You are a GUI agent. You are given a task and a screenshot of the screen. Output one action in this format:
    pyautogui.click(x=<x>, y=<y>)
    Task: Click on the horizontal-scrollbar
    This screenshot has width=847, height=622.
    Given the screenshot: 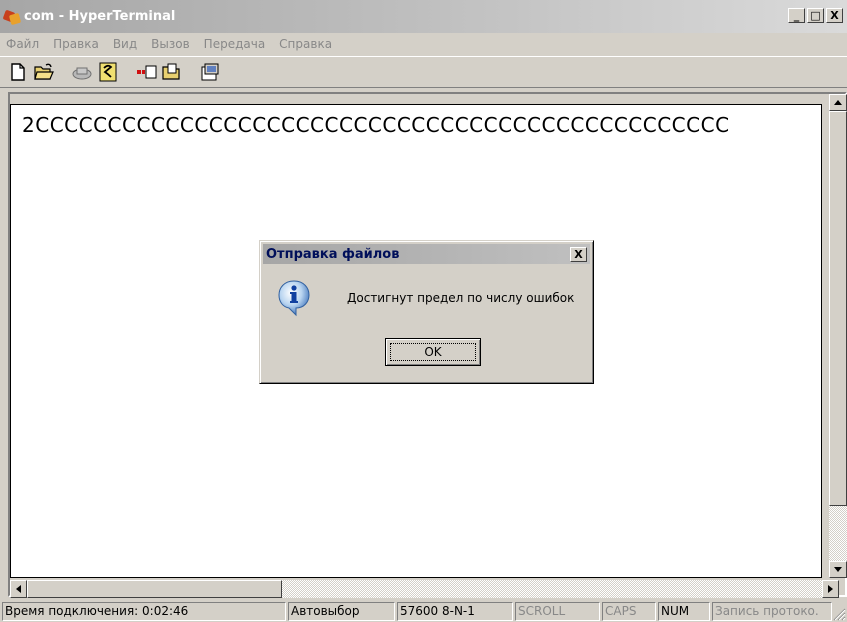 What is the action you would take?
    pyautogui.click(x=424, y=589)
    